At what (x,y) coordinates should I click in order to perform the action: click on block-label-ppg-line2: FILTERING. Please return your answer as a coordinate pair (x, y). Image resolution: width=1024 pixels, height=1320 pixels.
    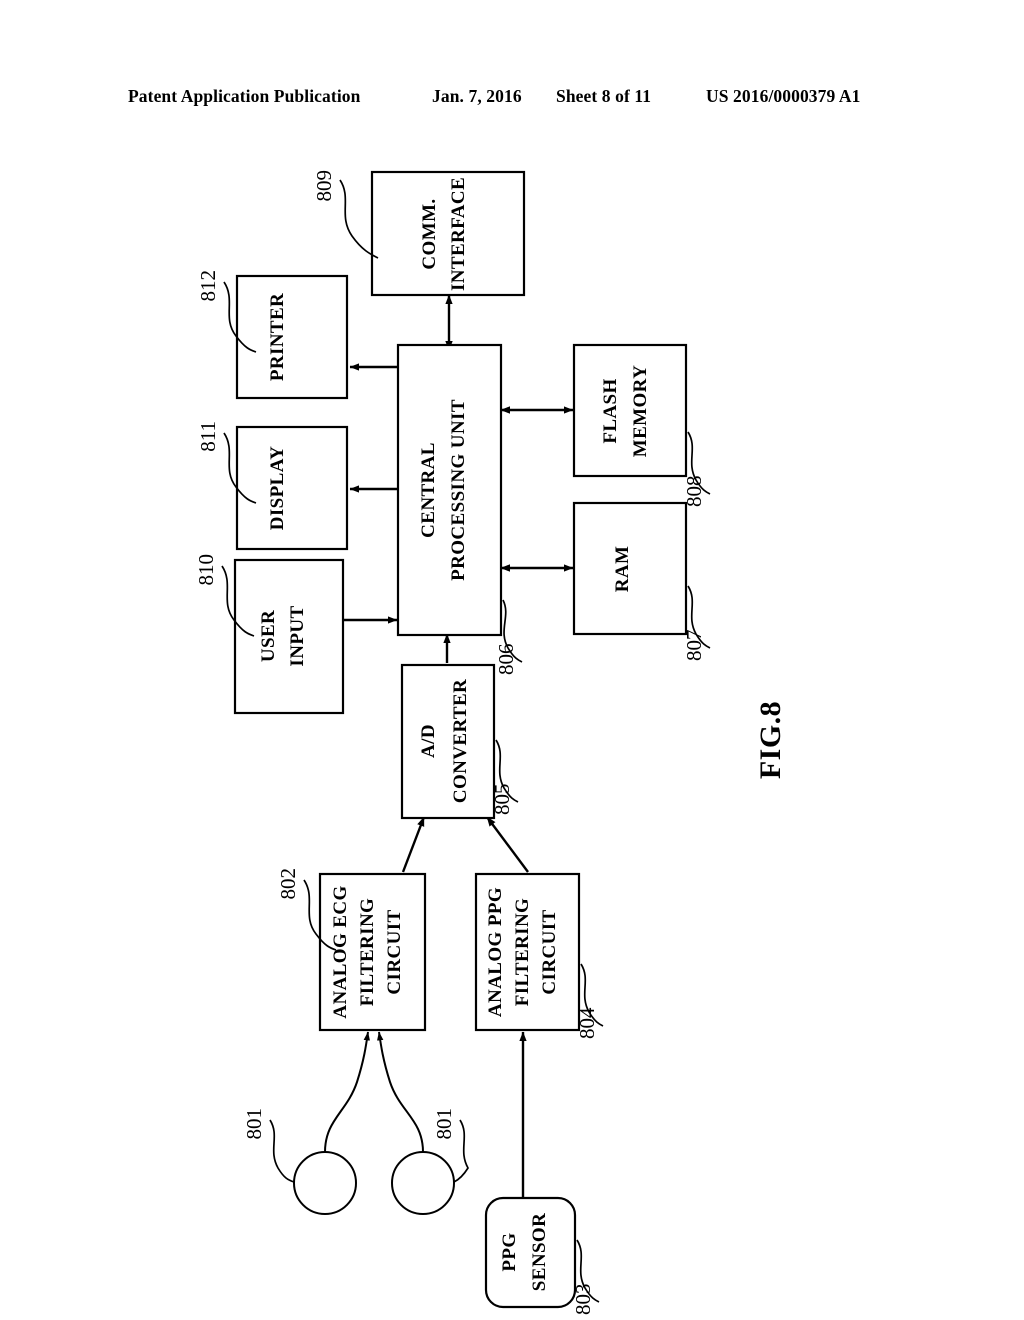
    Looking at the image, I should click on (522, 952).